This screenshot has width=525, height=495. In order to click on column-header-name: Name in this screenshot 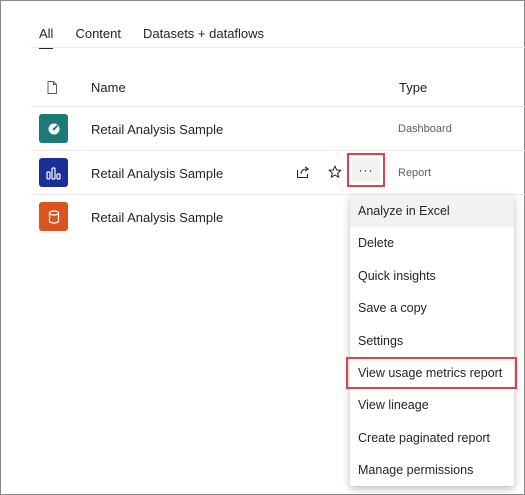, I will do `click(108, 87)`.